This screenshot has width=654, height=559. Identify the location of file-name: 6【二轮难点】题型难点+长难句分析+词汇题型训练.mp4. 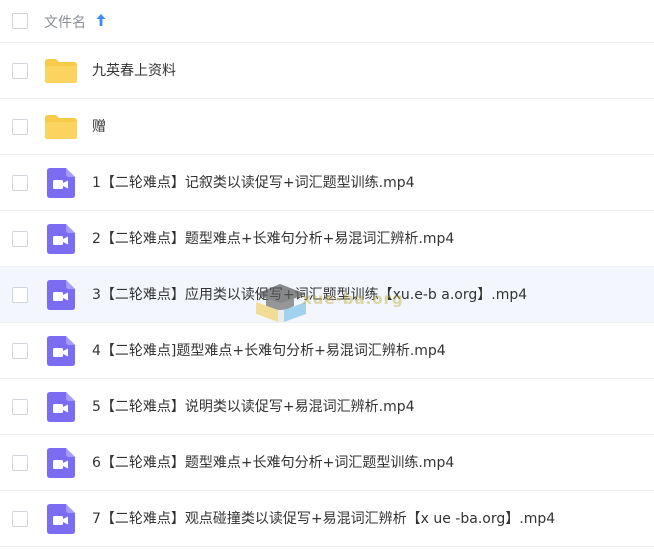
(273, 462).